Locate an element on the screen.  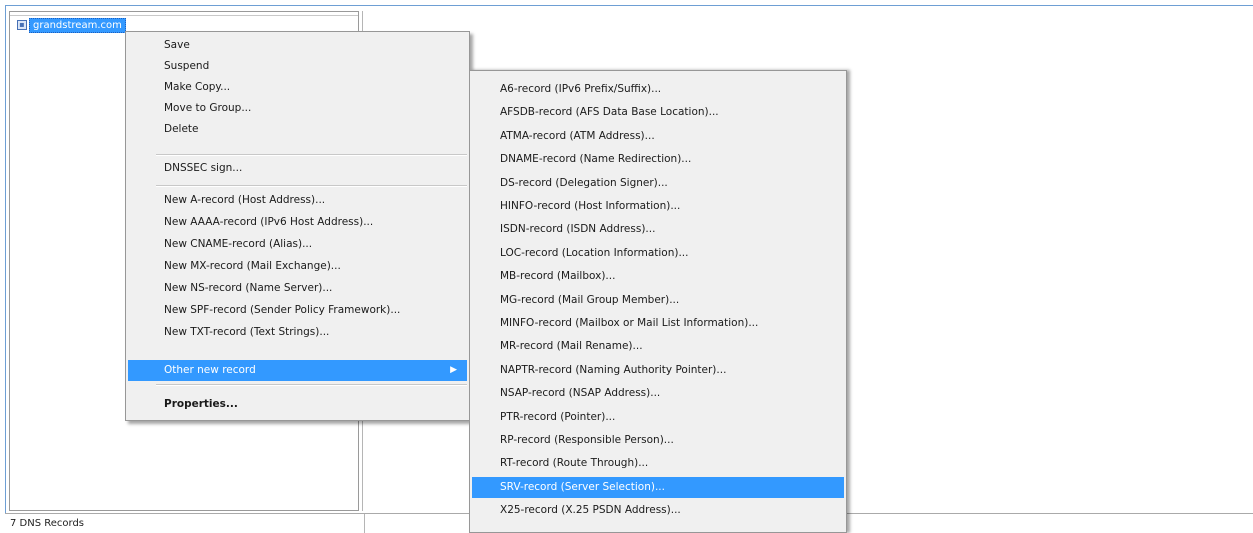
menu-item-label: Other new record is located at coordinates (210, 370).